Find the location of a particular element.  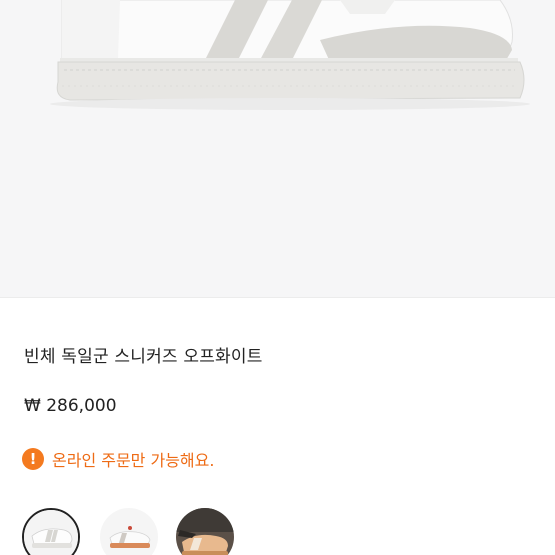

online-only-notice: ! 온라인 주문만 가능해요. is located at coordinates (118, 459).